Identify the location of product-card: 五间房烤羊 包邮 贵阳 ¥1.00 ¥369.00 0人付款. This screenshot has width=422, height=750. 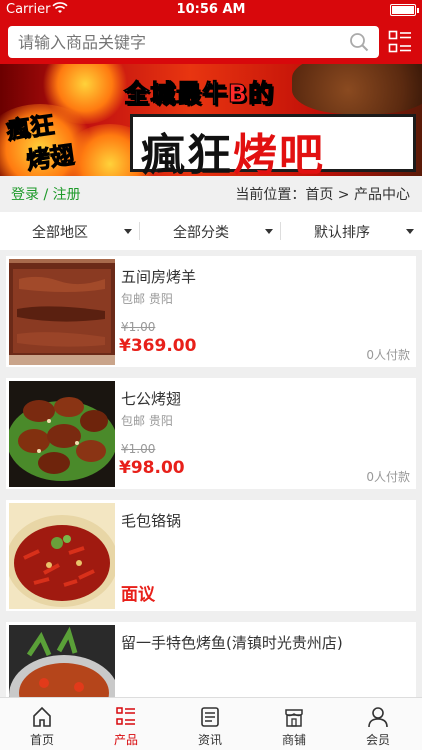
(211, 311).